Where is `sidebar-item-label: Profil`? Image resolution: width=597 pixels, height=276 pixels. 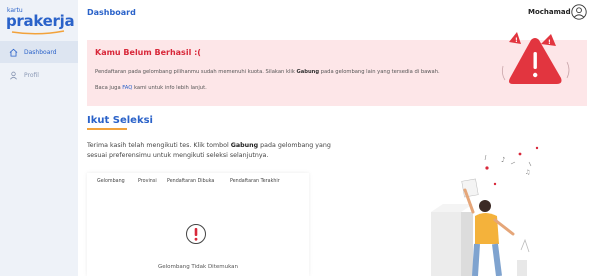 sidebar-item-label: Profil is located at coordinates (31, 75).